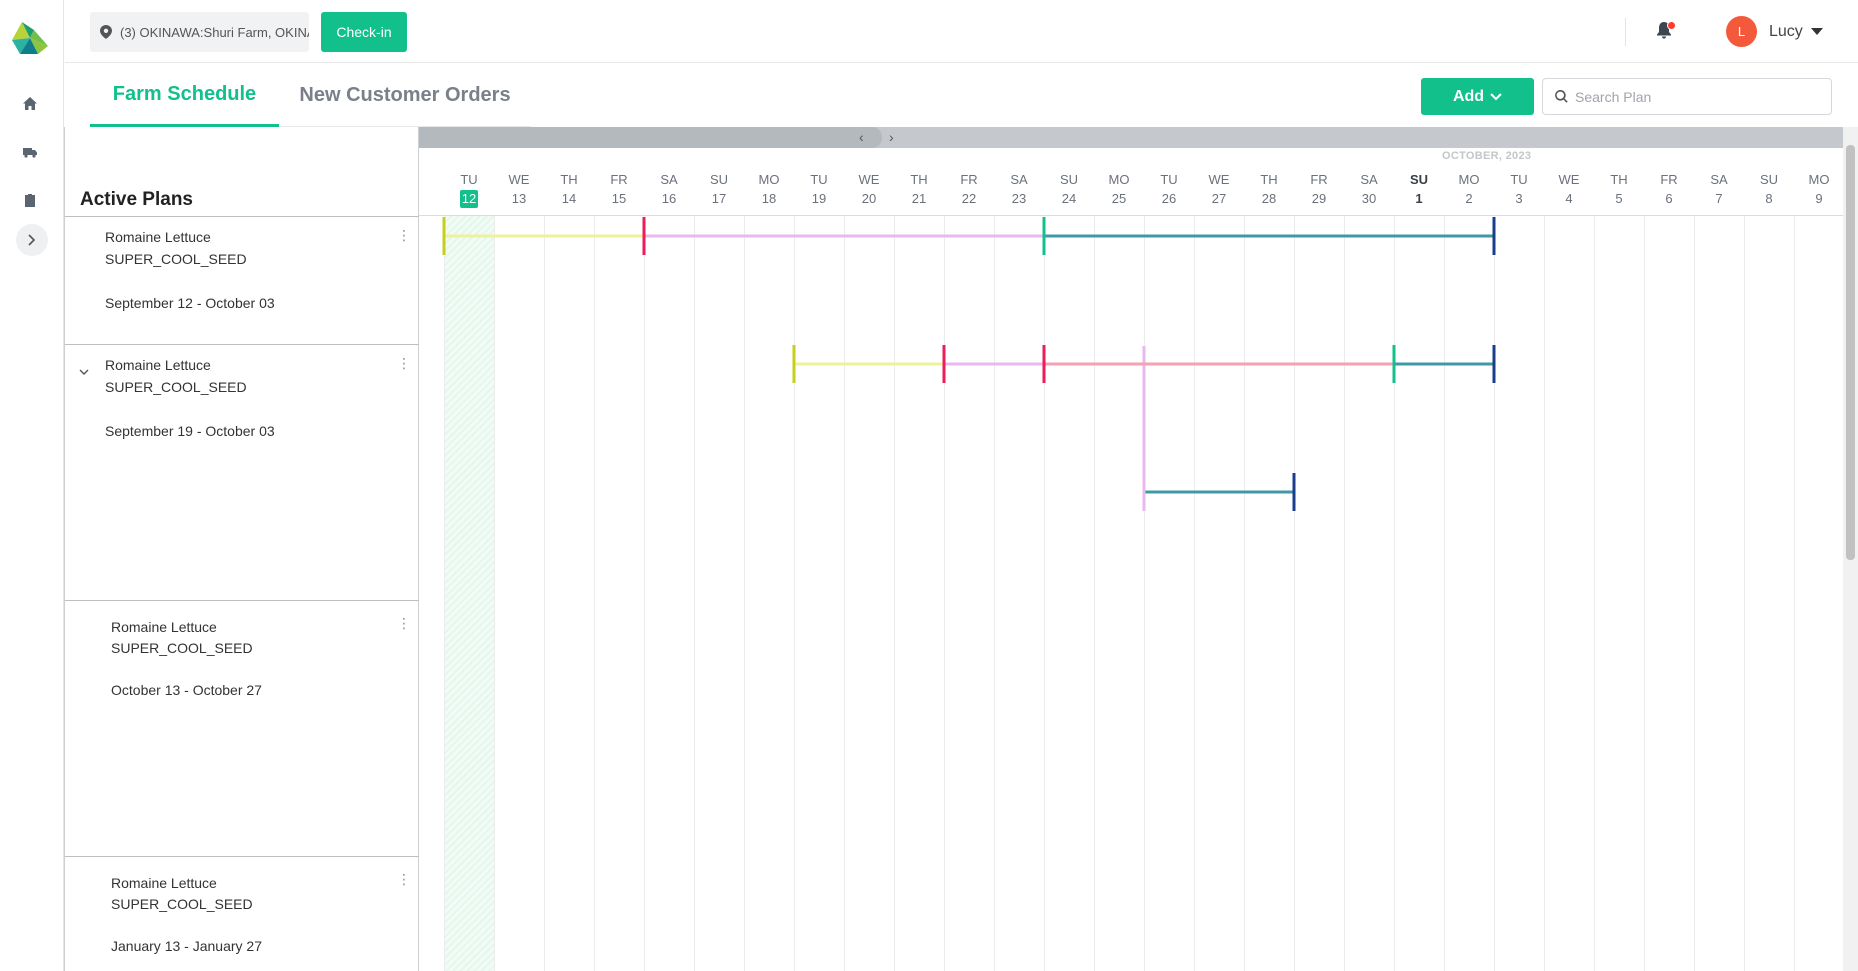 This screenshot has width=1858, height=971. What do you see at coordinates (190, 431) in the screenshot?
I see `plan-dates: September 19 - October 03` at bounding box center [190, 431].